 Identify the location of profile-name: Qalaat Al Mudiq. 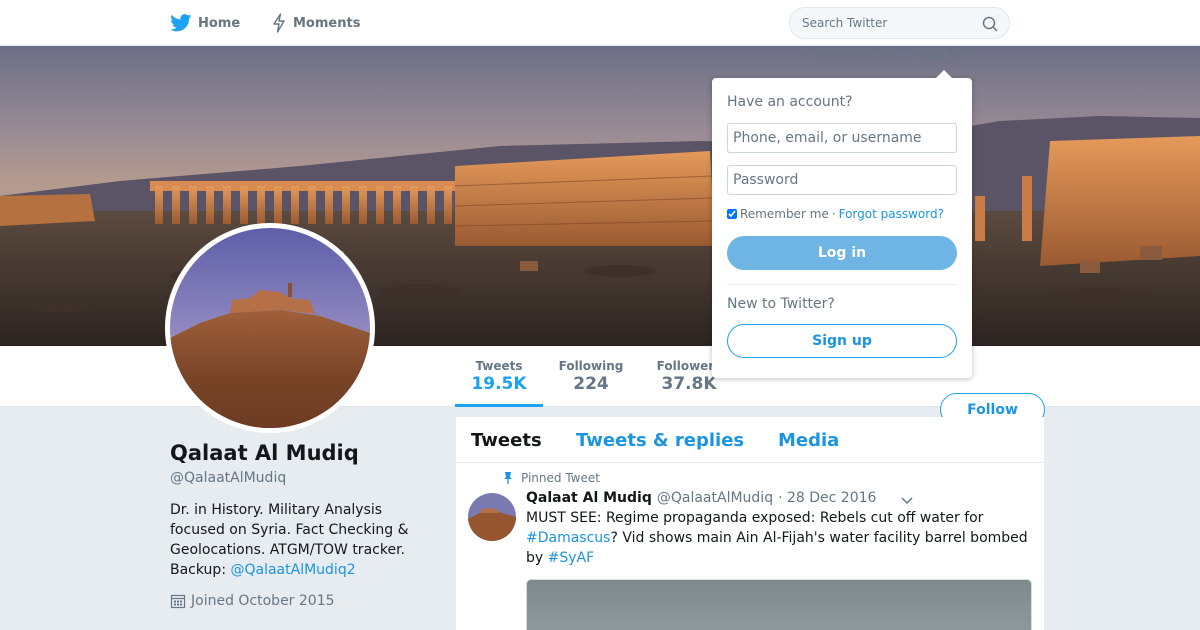
(264, 453).